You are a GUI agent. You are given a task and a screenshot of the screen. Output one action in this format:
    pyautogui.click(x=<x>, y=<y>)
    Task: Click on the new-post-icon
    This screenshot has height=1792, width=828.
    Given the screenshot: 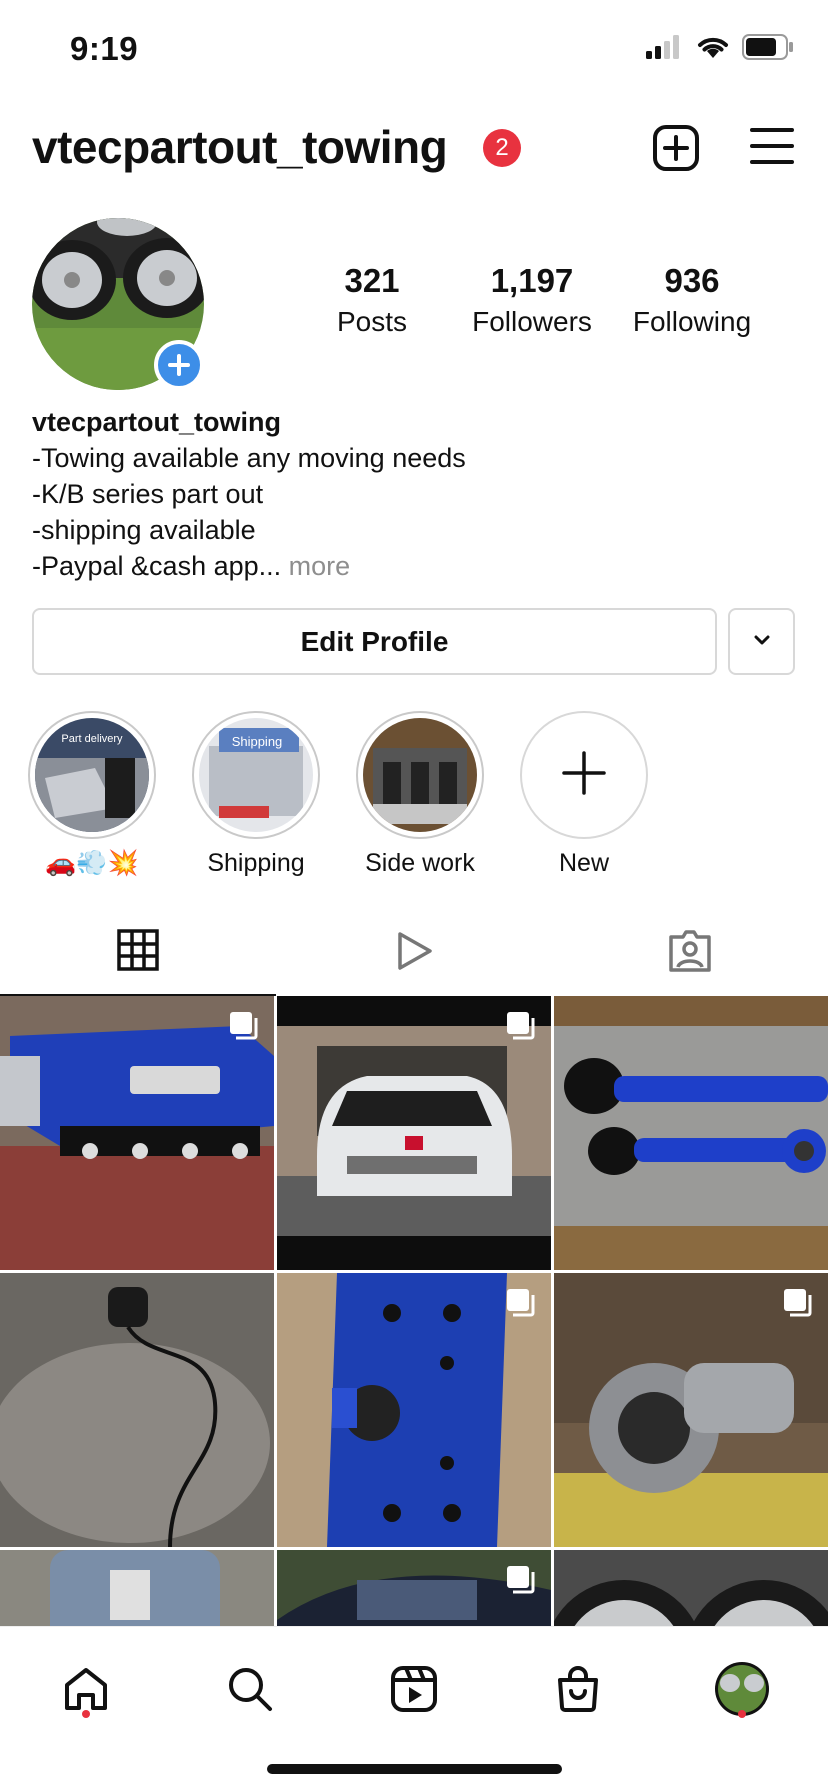 What is the action you would take?
    pyautogui.click(x=676, y=150)
    